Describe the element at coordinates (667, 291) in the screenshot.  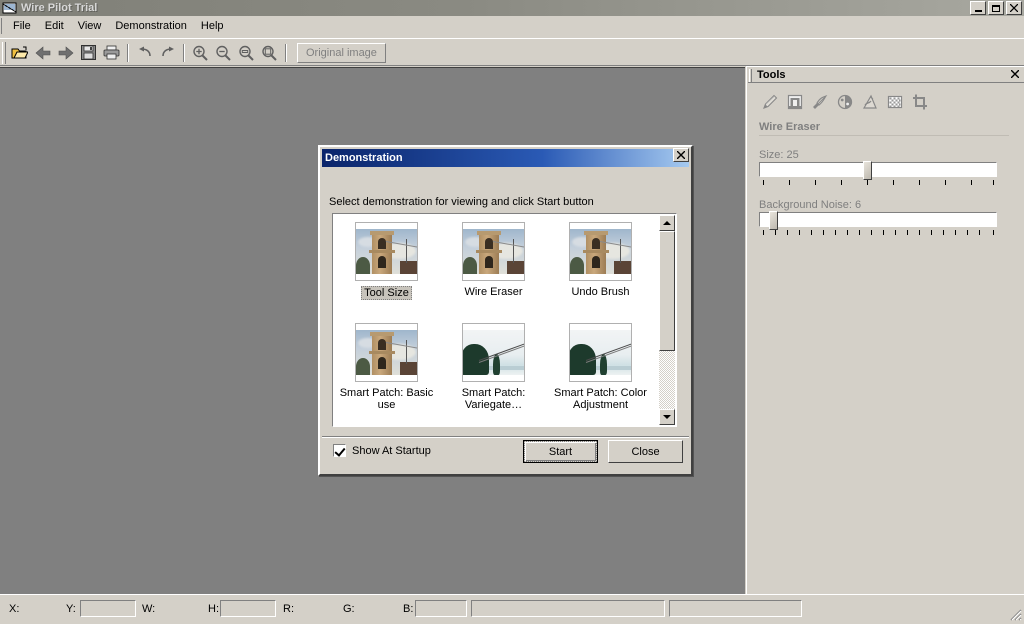
I see `scrollbar-thumb` at that location.